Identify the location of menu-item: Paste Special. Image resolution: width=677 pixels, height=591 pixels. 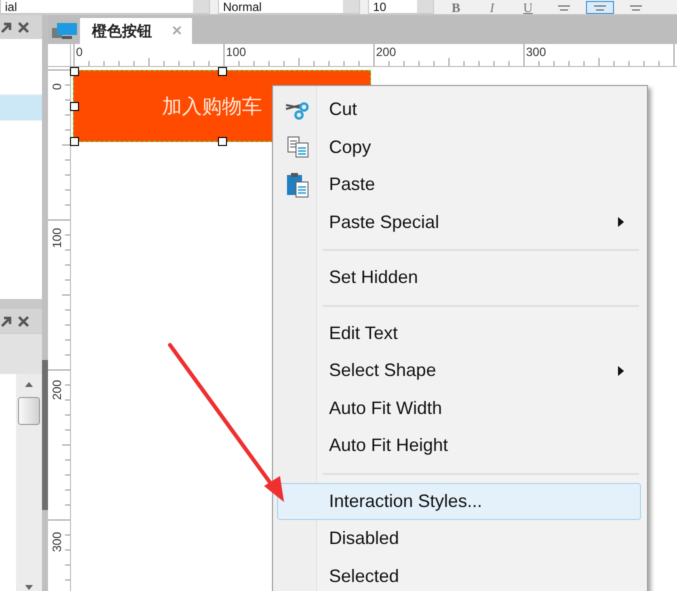
(459, 222).